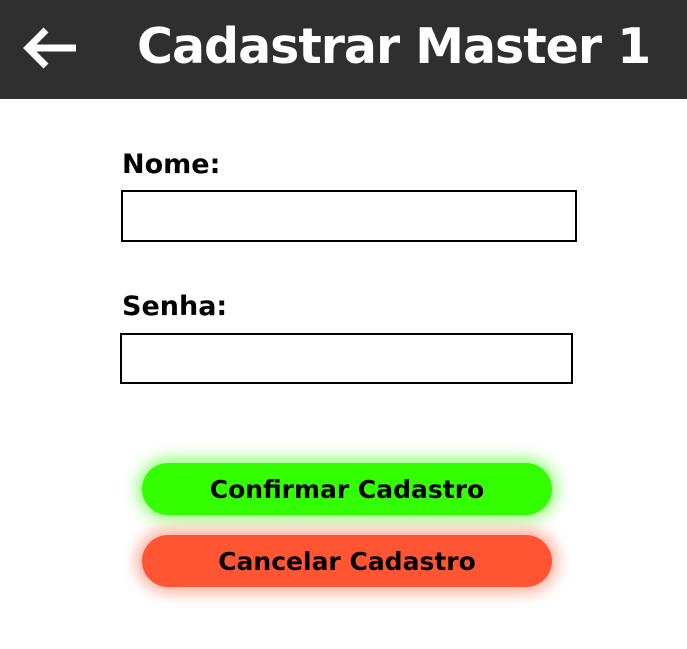 The width and height of the screenshot is (687, 649). What do you see at coordinates (346, 358) in the screenshot?
I see `password-input` at bounding box center [346, 358].